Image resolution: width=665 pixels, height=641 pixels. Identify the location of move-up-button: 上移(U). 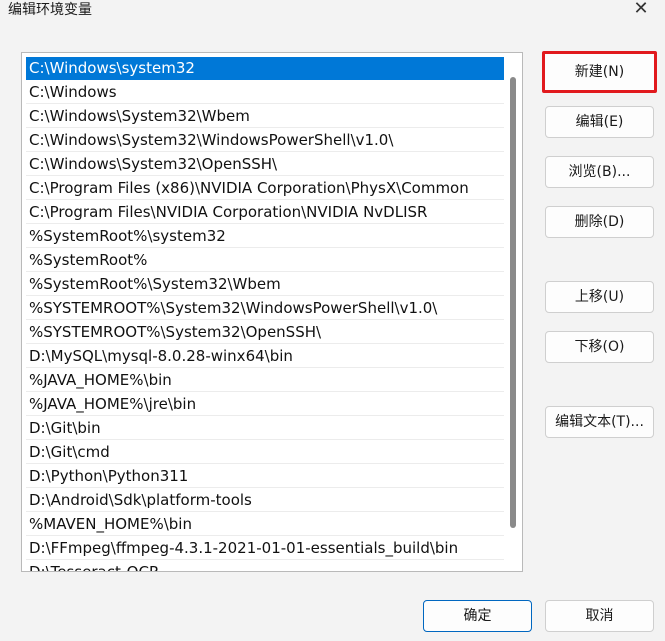
(599, 297).